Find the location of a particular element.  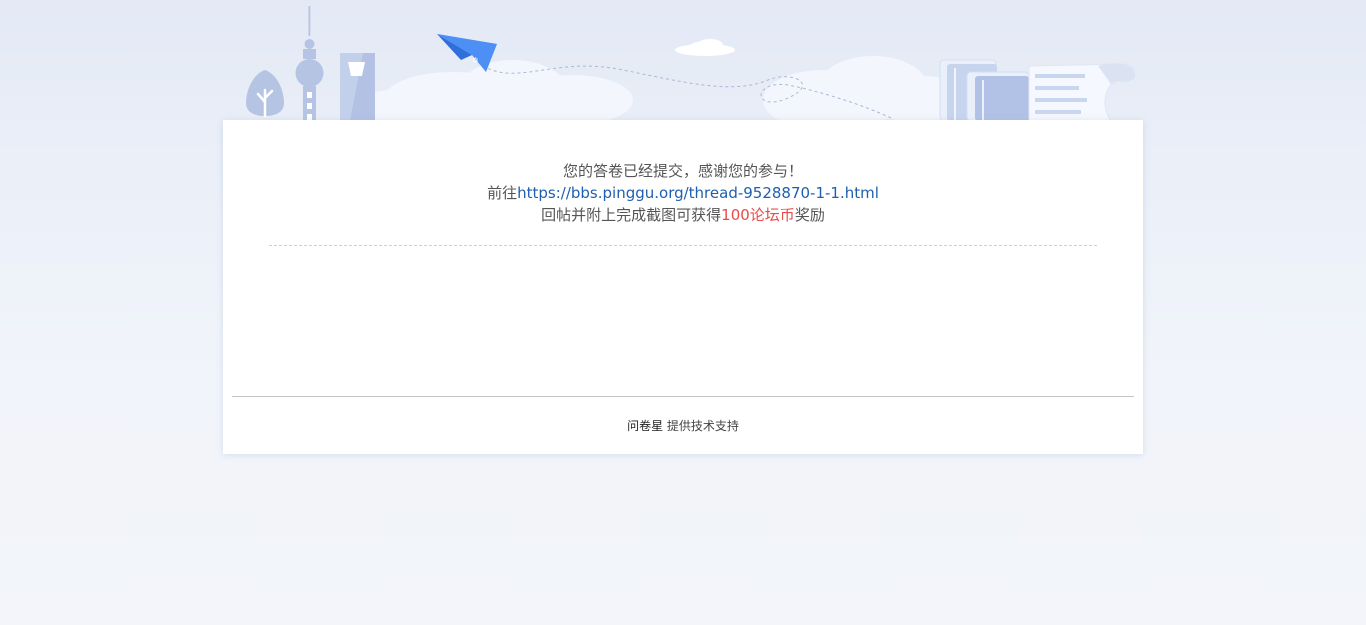

paper-scroll-icon is located at coordinates (1082, 92).